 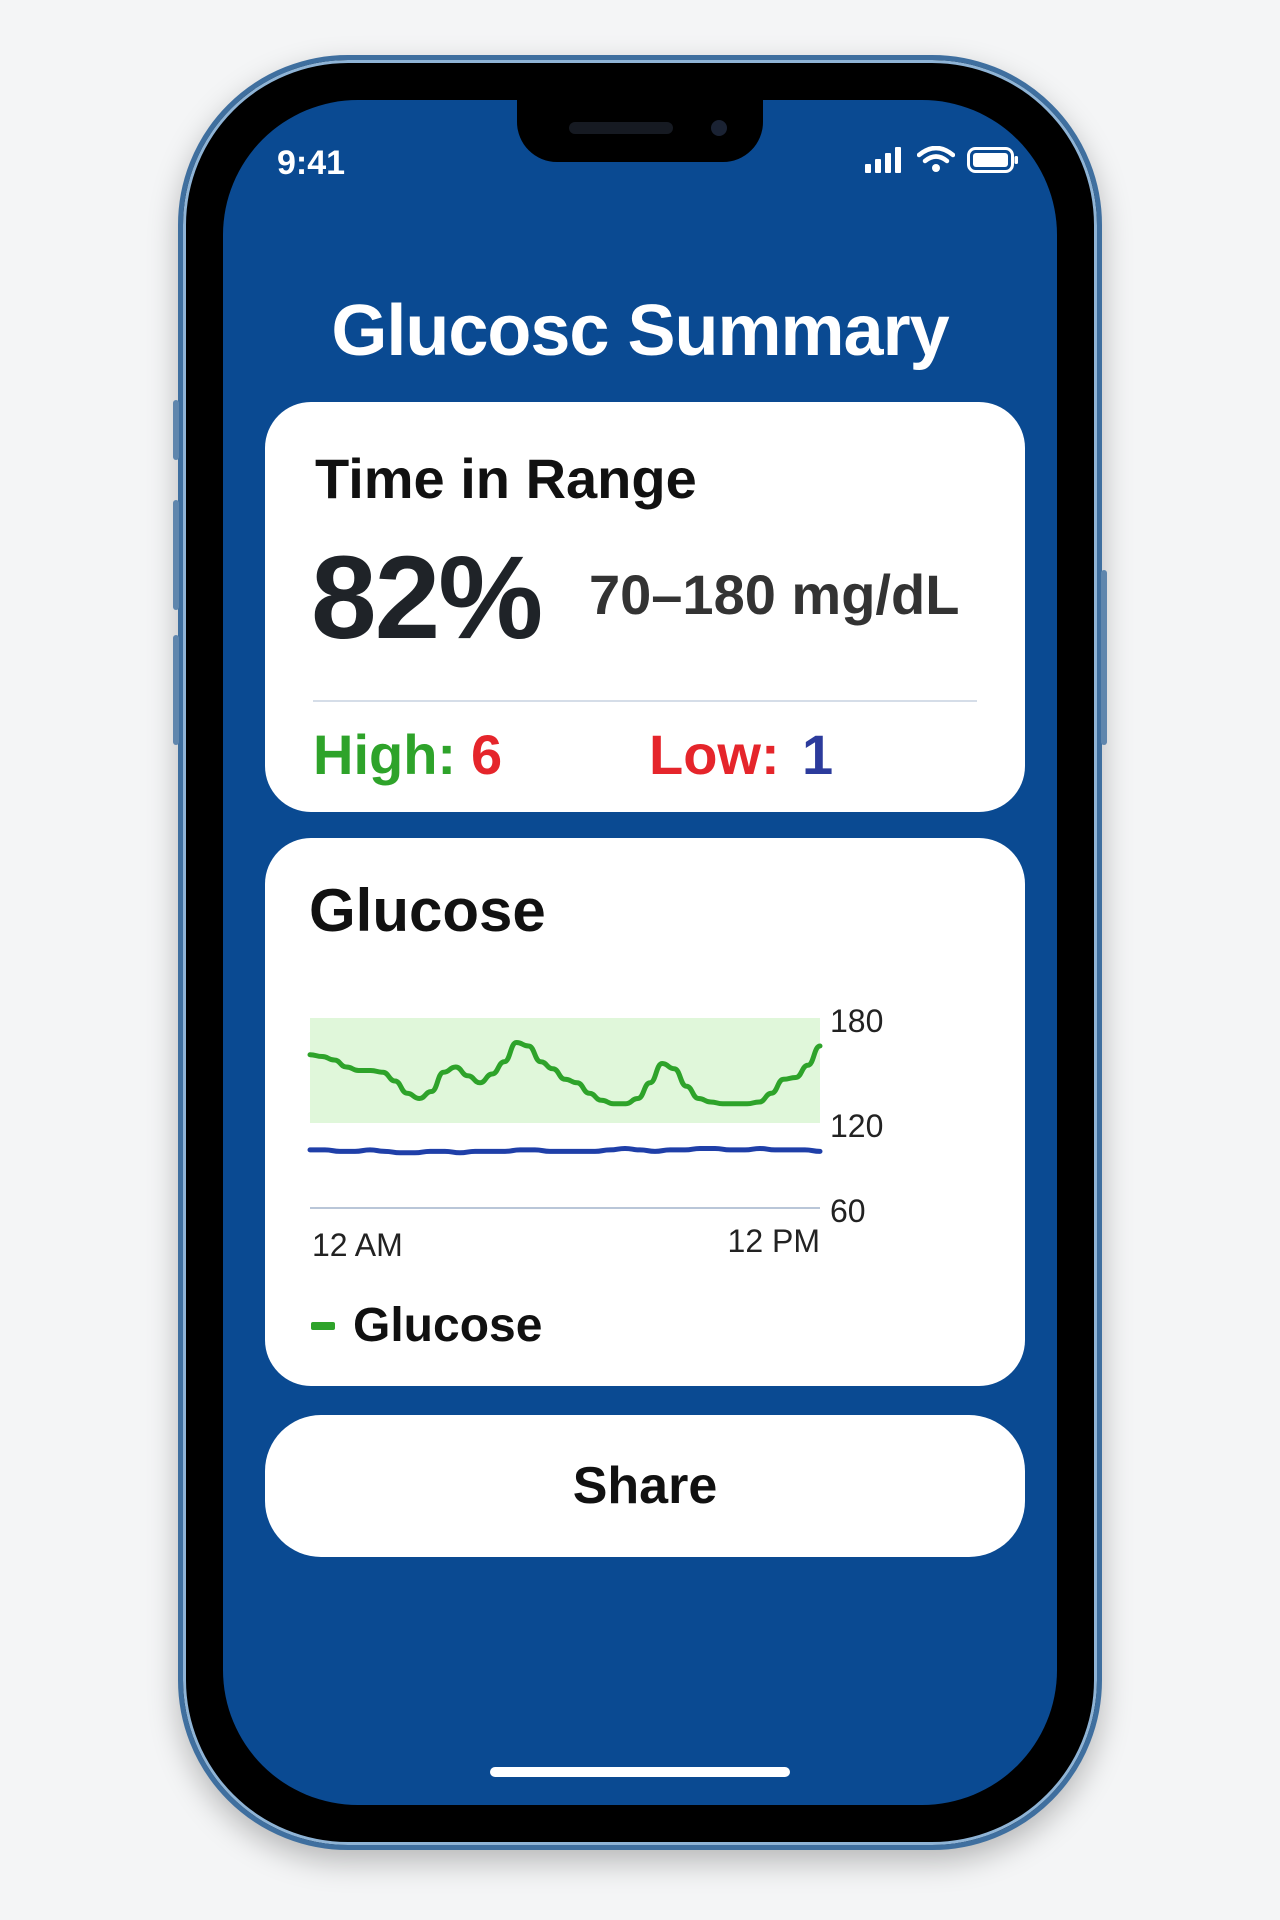 I want to click on page-title: Glucosc Summary, so click(x=640, y=331).